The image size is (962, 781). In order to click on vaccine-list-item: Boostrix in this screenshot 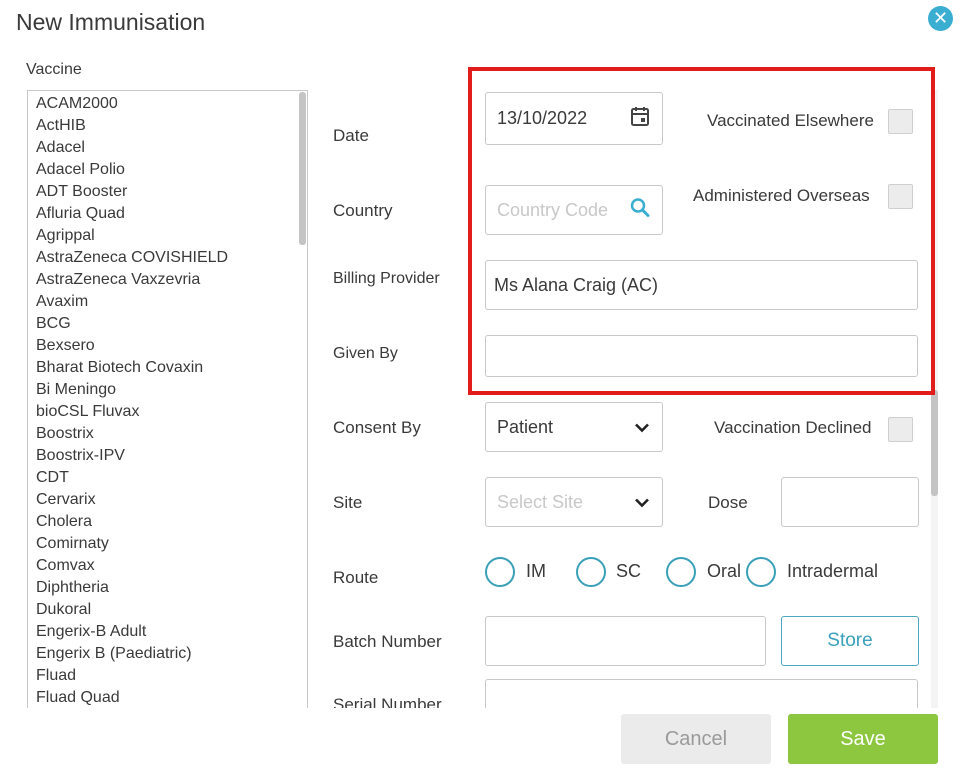, I will do `click(171, 434)`.